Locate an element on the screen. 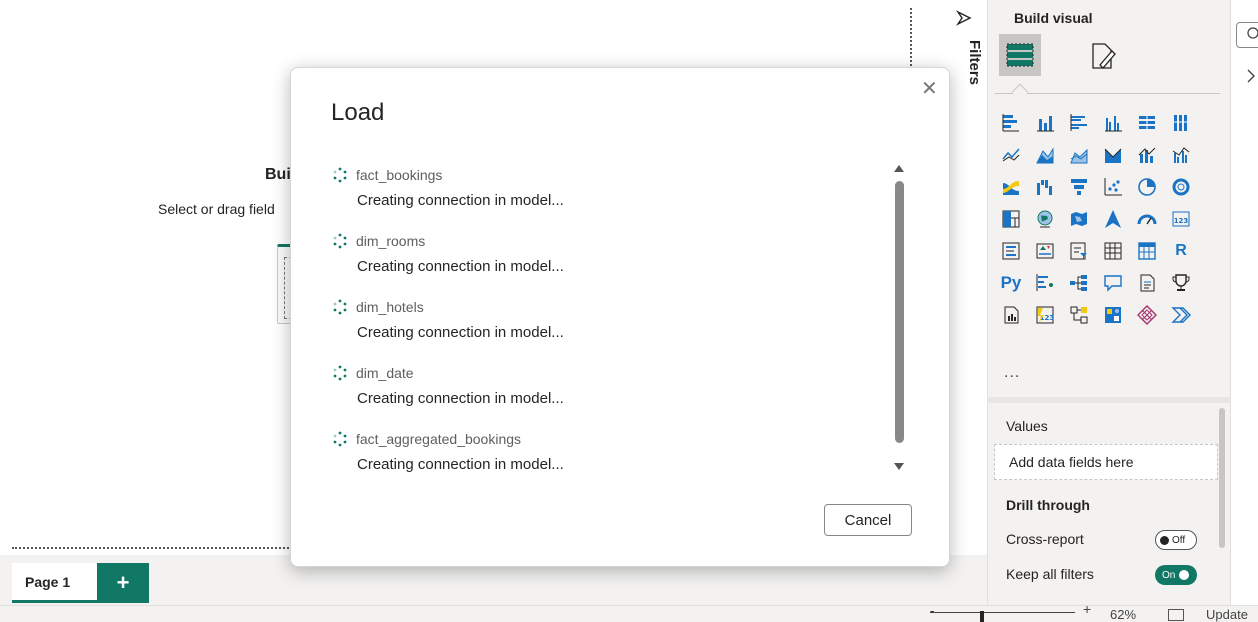 The image size is (1258, 622). canvas-build-subtitle: Select or drag field is located at coordinates (216, 209).